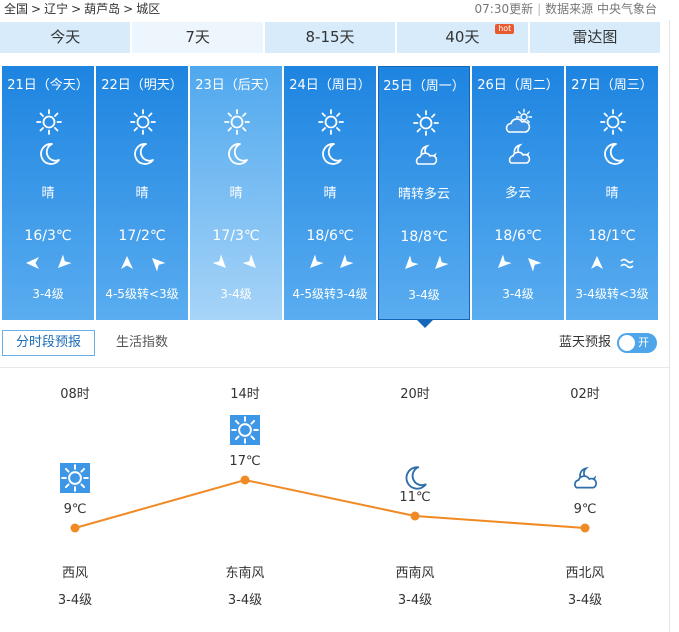  I want to click on day-date: 23日（后天）, so click(236, 85).